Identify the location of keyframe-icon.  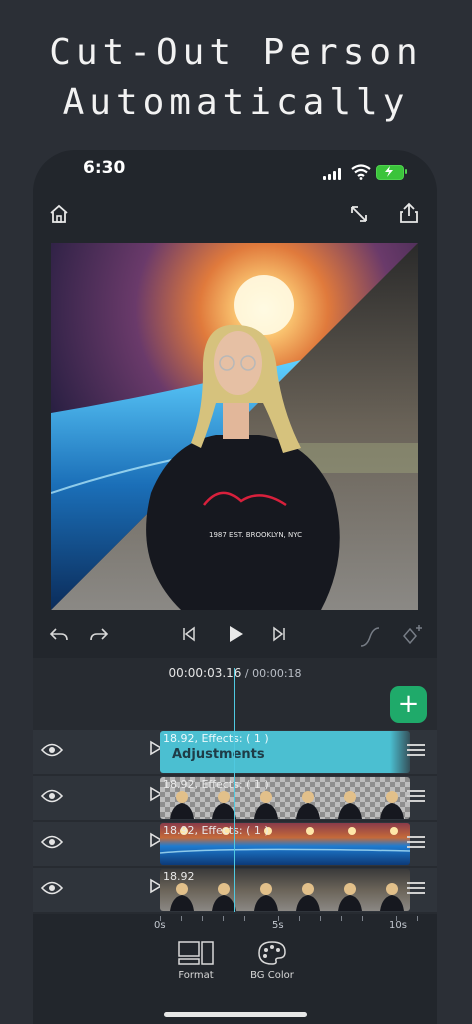
(413, 635).